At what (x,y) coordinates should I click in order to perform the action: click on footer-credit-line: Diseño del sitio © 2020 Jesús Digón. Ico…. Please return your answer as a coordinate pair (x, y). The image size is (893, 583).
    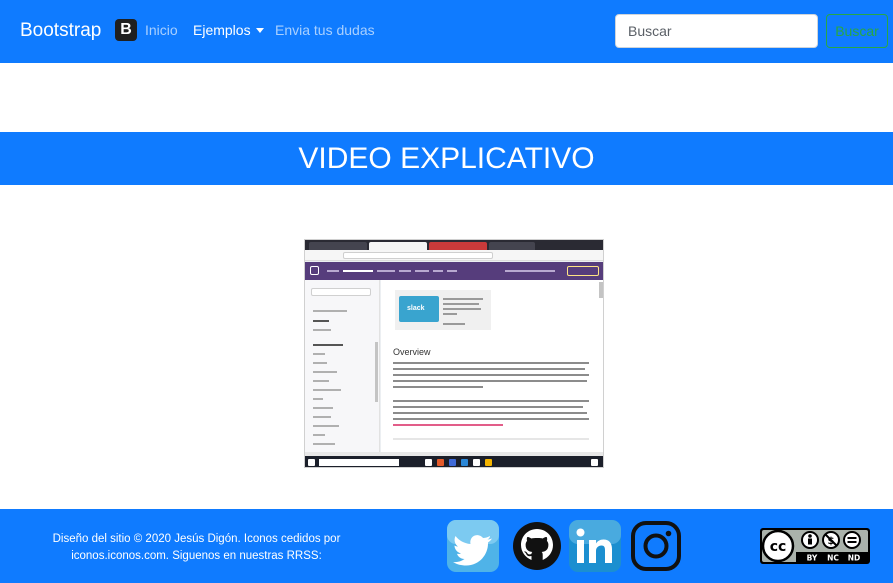
    Looking at the image, I should click on (196, 539).